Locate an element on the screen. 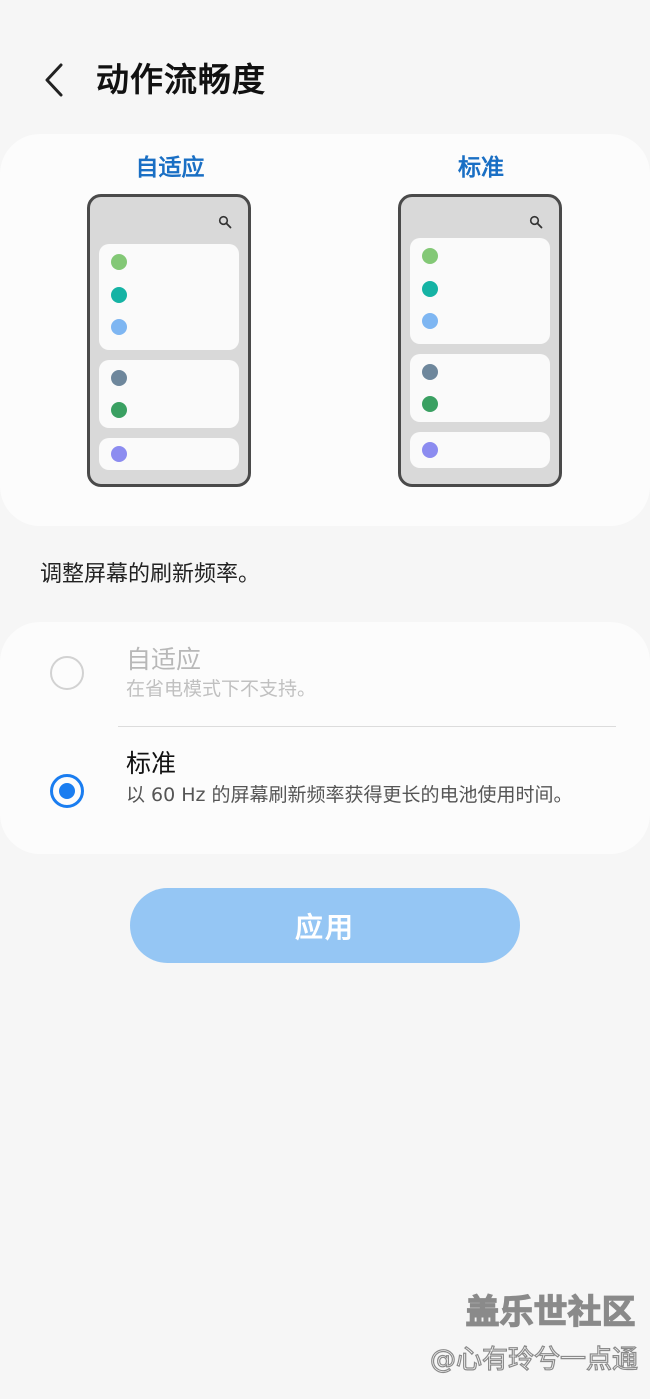 This screenshot has width=650, height=1399. adaptive-preview-label: 自适应 is located at coordinates (170, 168).